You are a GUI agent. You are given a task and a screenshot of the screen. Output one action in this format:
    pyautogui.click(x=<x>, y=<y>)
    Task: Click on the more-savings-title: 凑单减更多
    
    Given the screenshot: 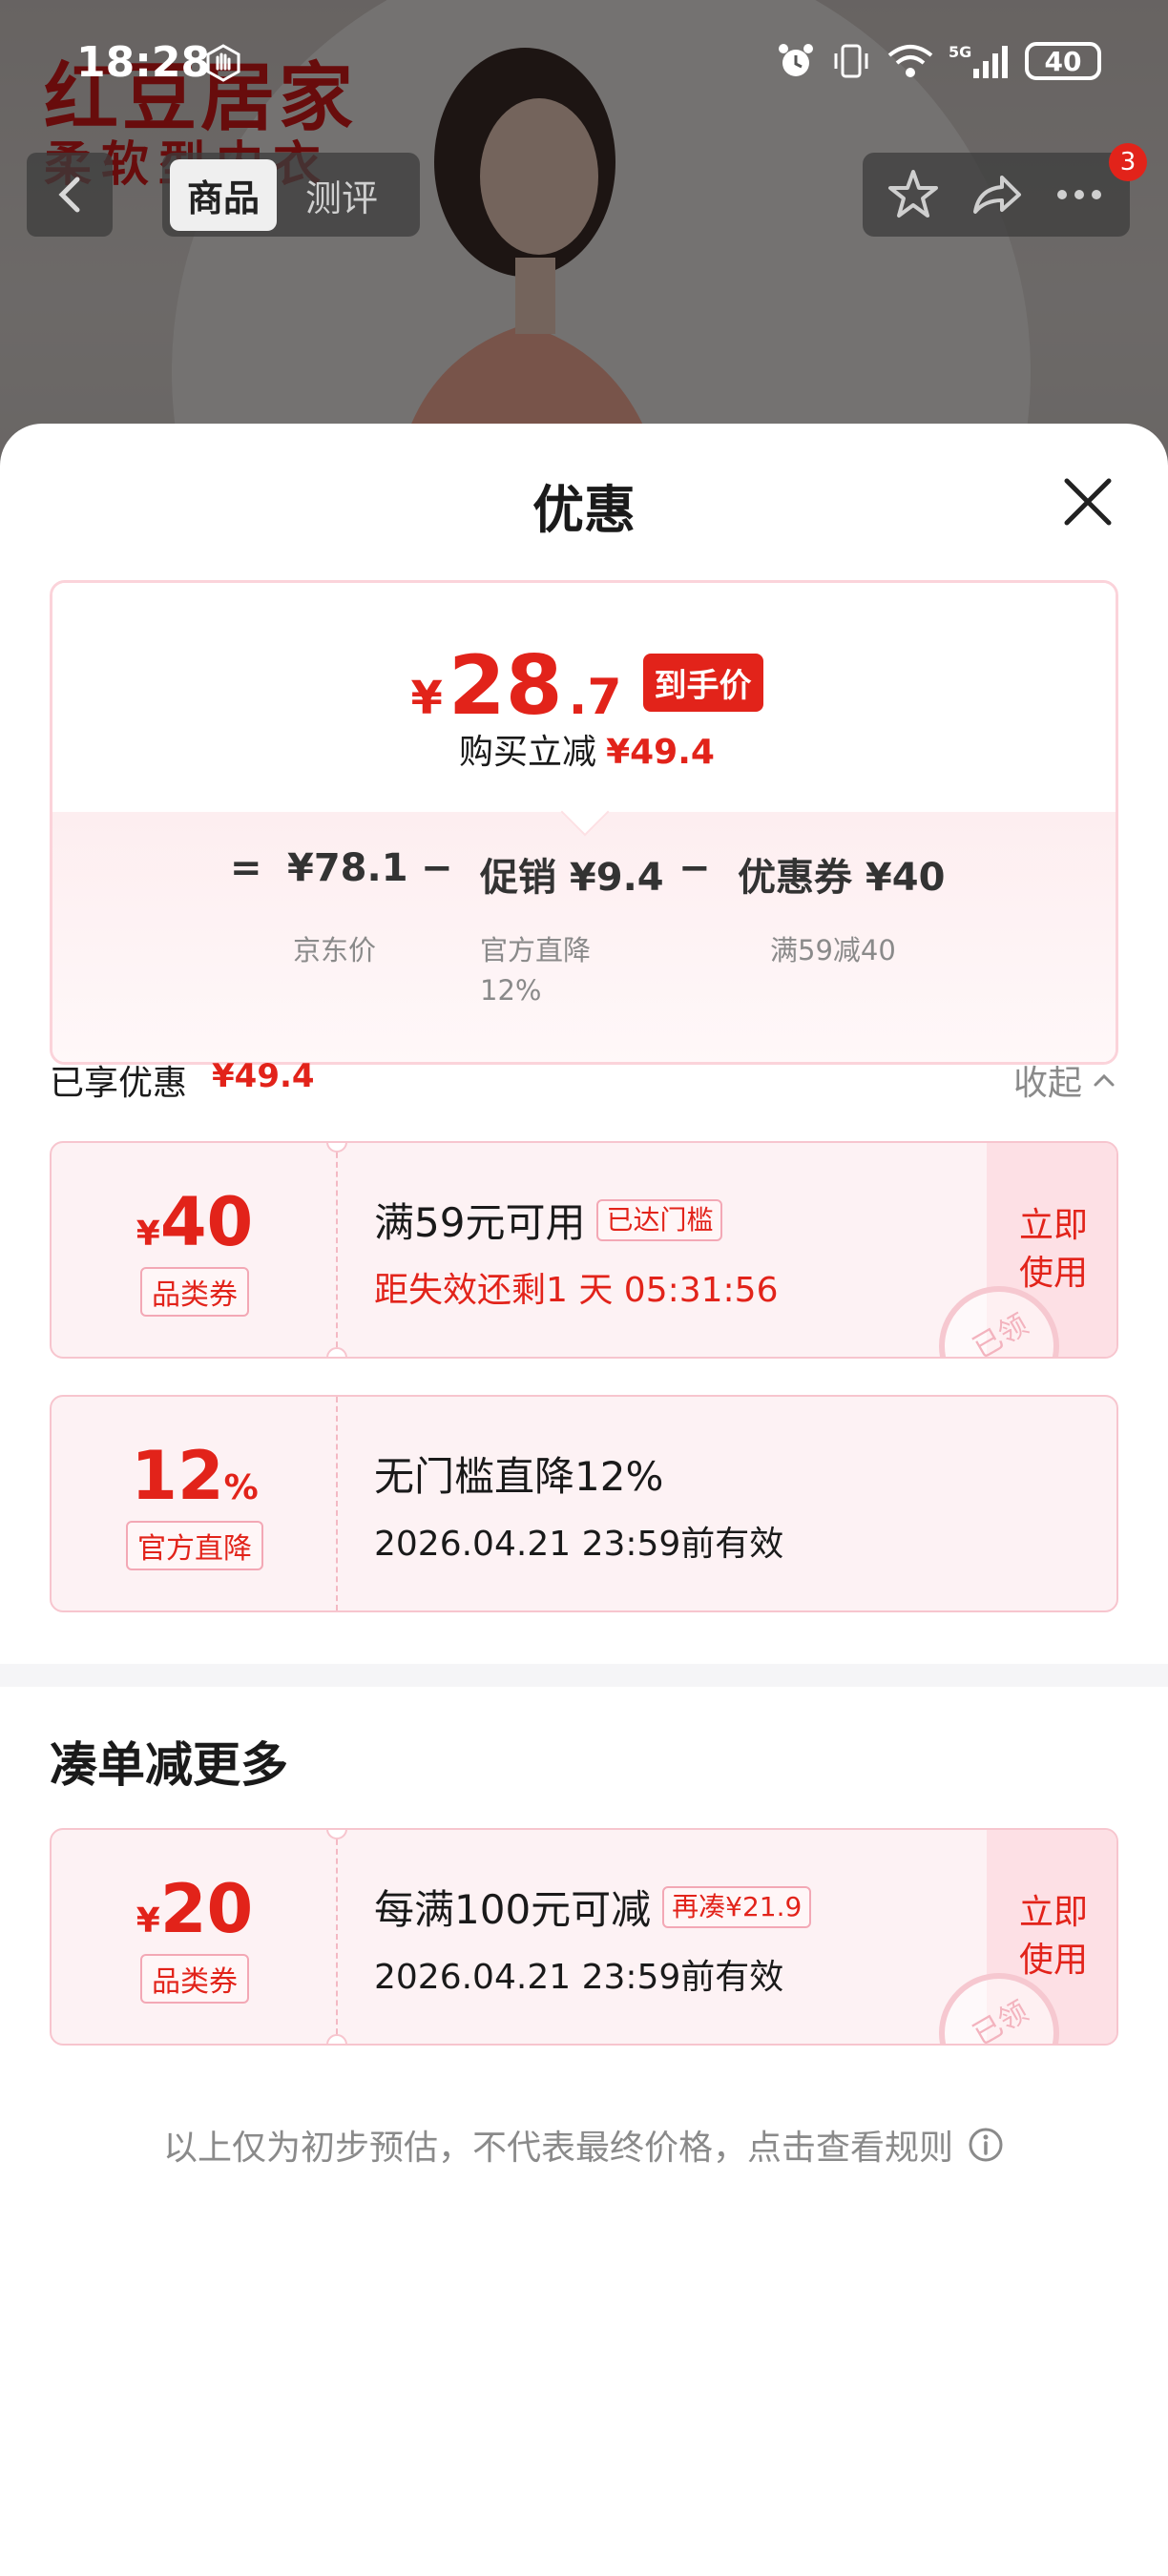 What is the action you would take?
    pyautogui.click(x=169, y=1765)
    